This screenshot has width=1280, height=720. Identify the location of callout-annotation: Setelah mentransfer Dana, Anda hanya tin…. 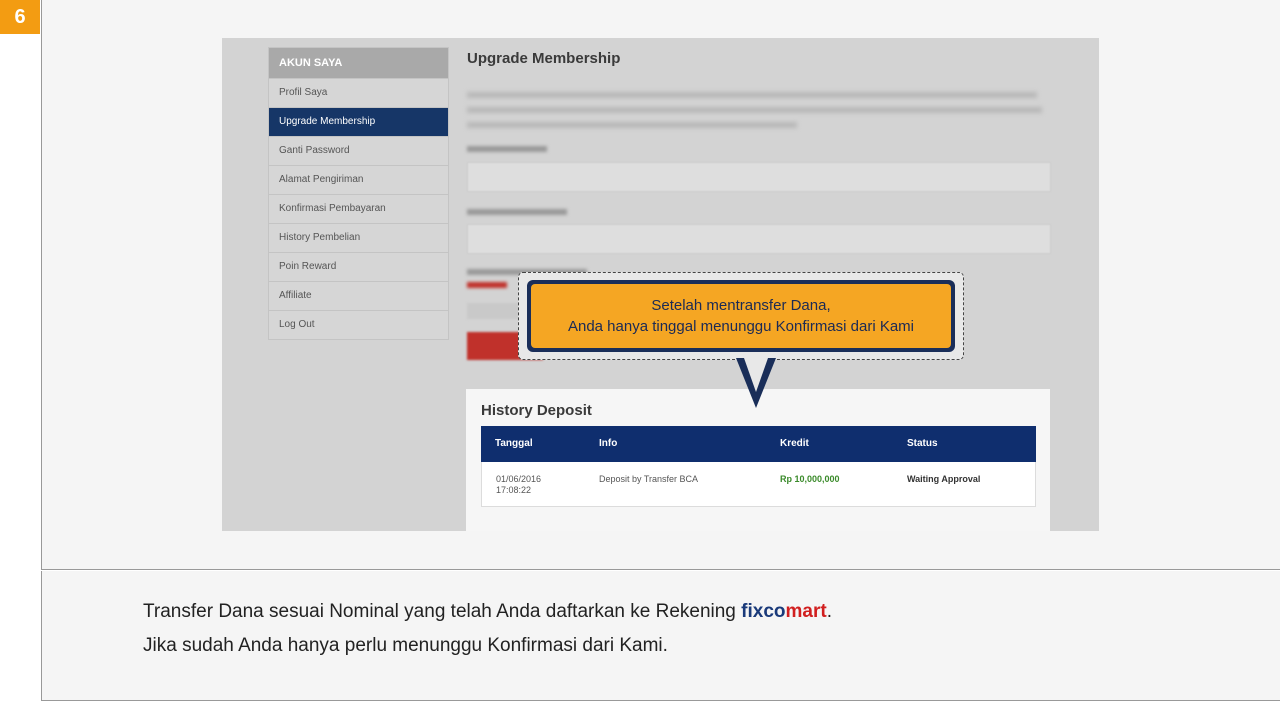
(741, 316).